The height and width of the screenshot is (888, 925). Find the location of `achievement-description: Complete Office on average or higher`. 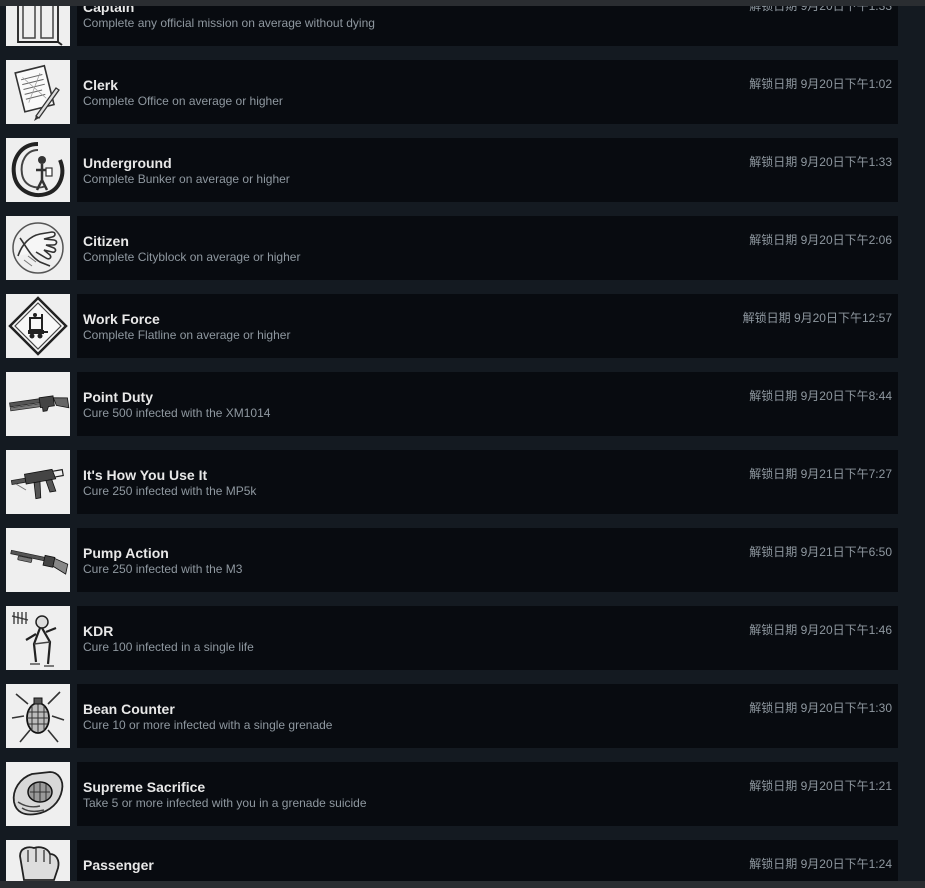

achievement-description: Complete Office on average or higher is located at coordinates (183, 101).